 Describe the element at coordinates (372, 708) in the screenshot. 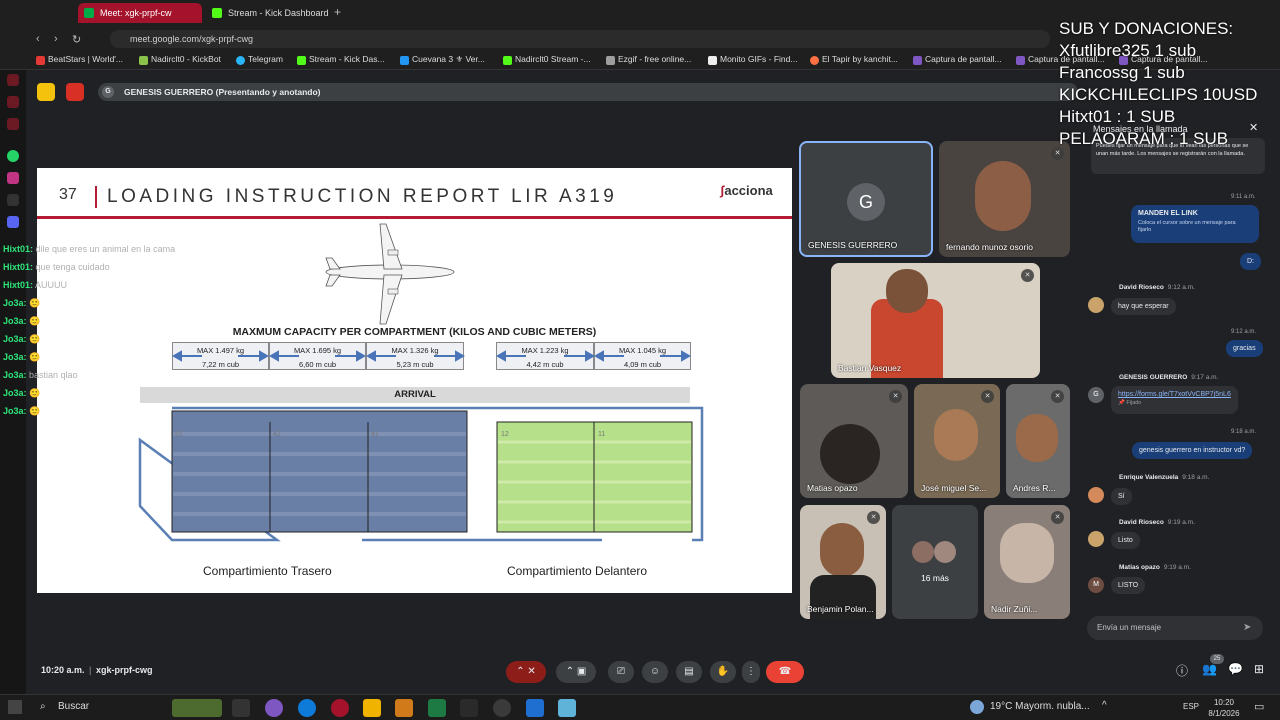

I see `file-explorer-icon` at that location.